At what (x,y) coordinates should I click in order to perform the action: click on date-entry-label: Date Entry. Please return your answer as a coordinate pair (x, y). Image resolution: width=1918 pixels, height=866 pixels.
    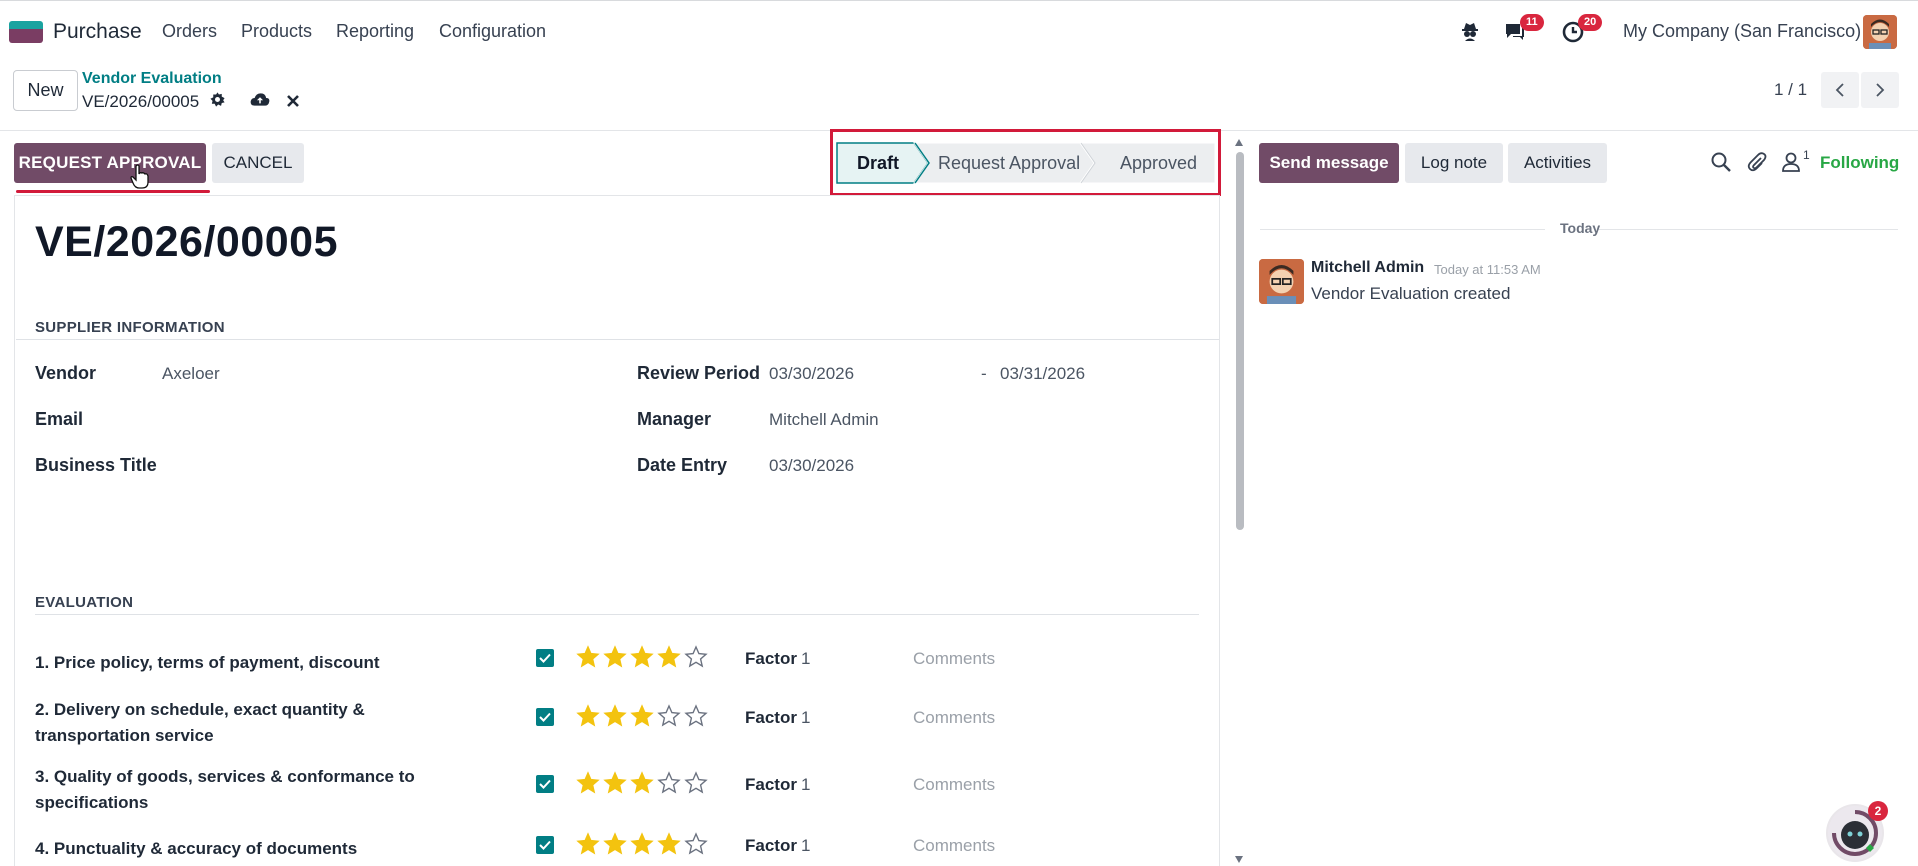
    Looking at the image, I should click on (682, 465).